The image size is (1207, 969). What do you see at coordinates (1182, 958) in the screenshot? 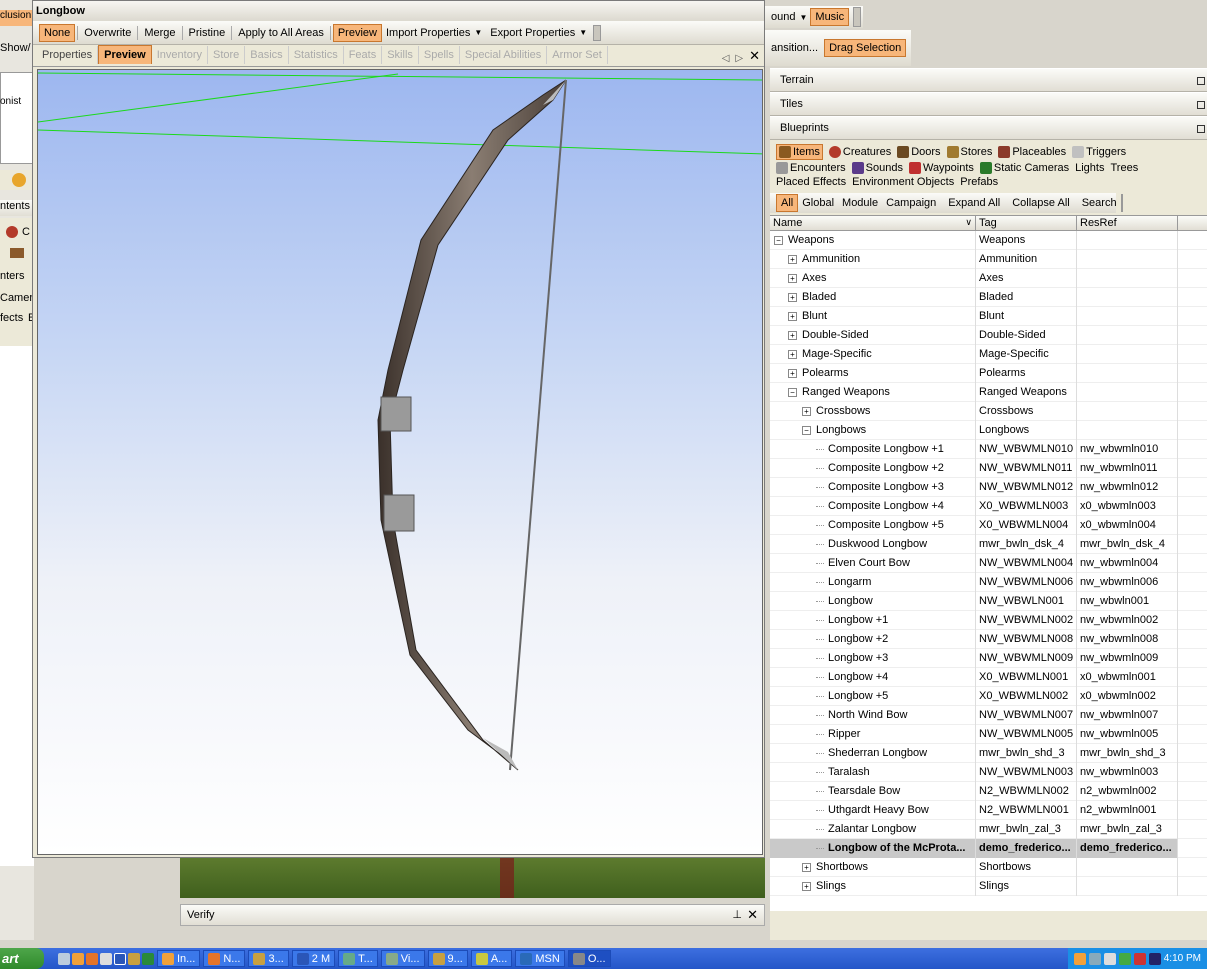
I see `clock: 4:10 PM` at bounding box center [1182, 958].